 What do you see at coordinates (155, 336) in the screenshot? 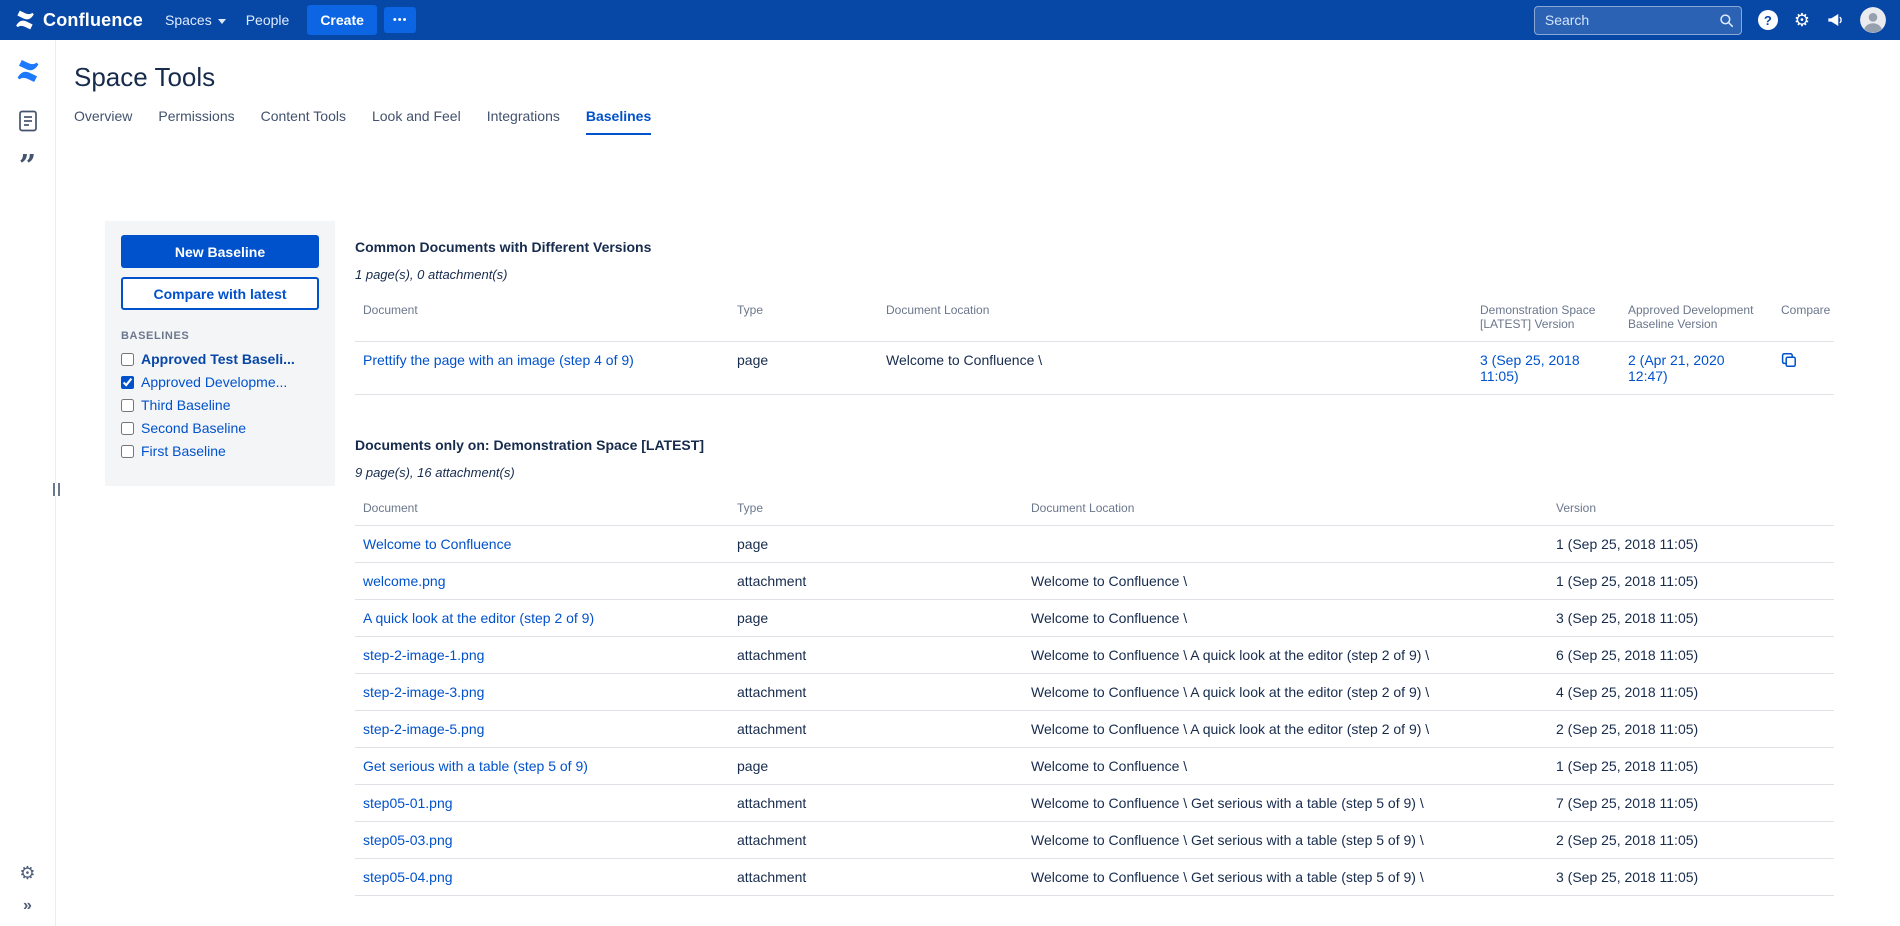
I see `baselines-list-label: BASELINES` at bounding box center [155, 336].